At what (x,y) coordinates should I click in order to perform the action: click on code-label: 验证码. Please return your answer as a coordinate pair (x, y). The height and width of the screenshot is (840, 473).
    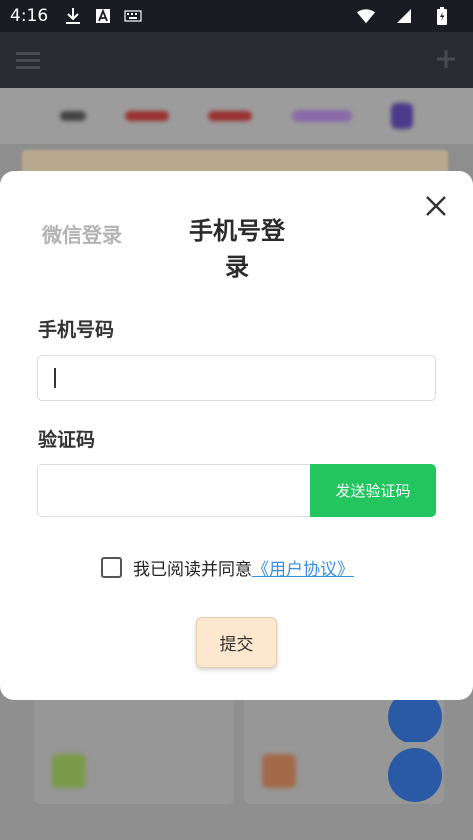
    Looking at the image, I should click on (67, 440).